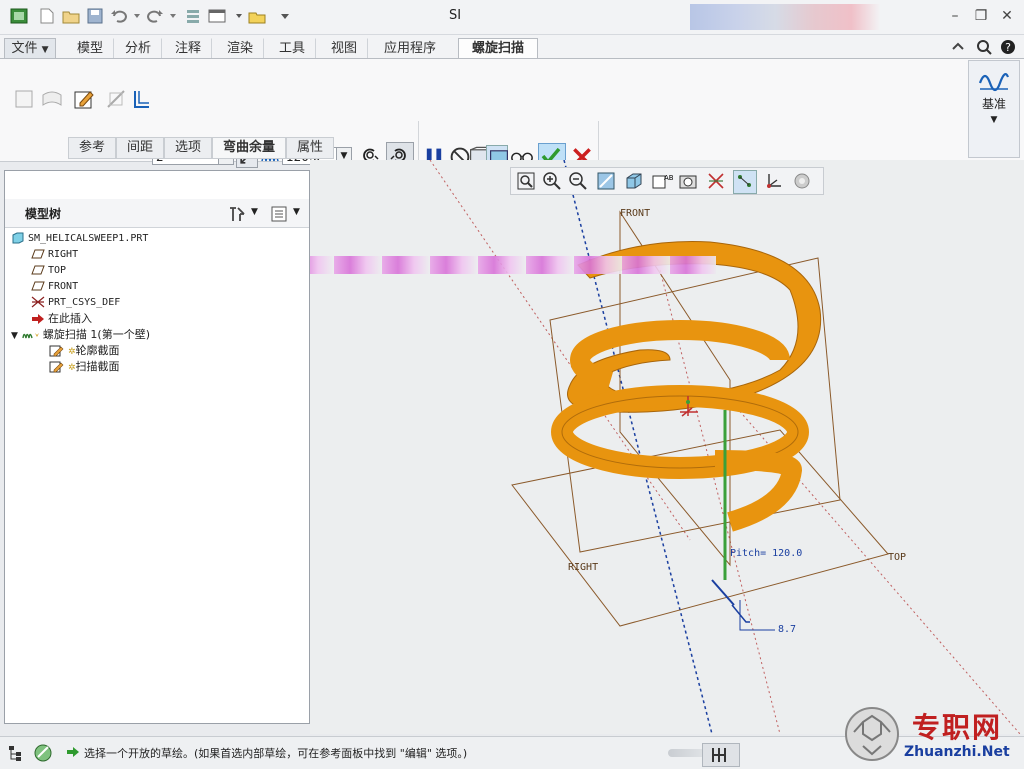 This screenshot has height=769, width=1024. Describe the element at coordinates (635, 213) in the screenshot. I see `front-plane-label: FRONT` at that location.